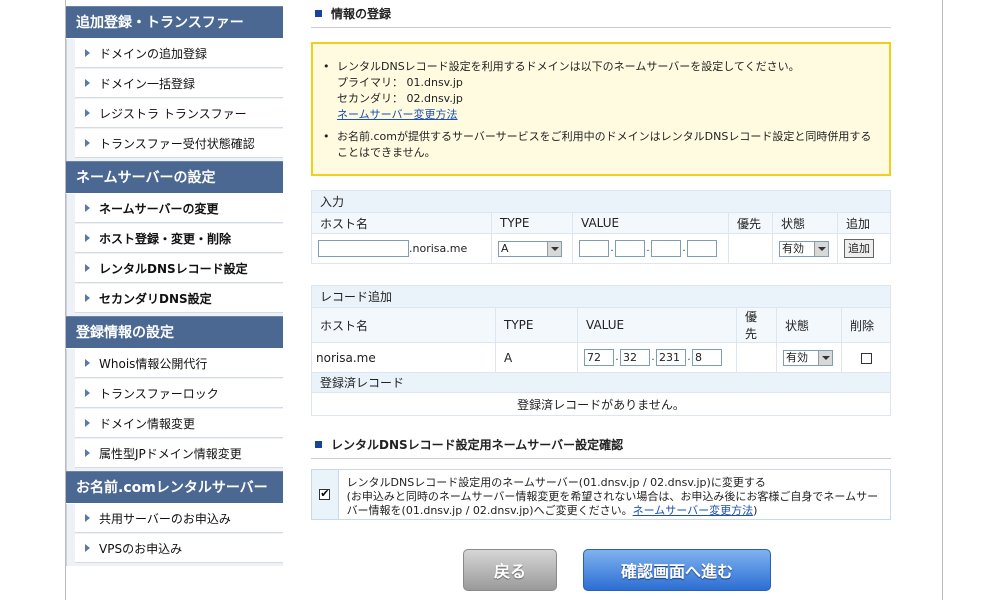  Describe the element at coordinates (179, 518) in the screenshot. I see `sidebar-item-shared-server: 共用サーバーのお申込み` at that location.